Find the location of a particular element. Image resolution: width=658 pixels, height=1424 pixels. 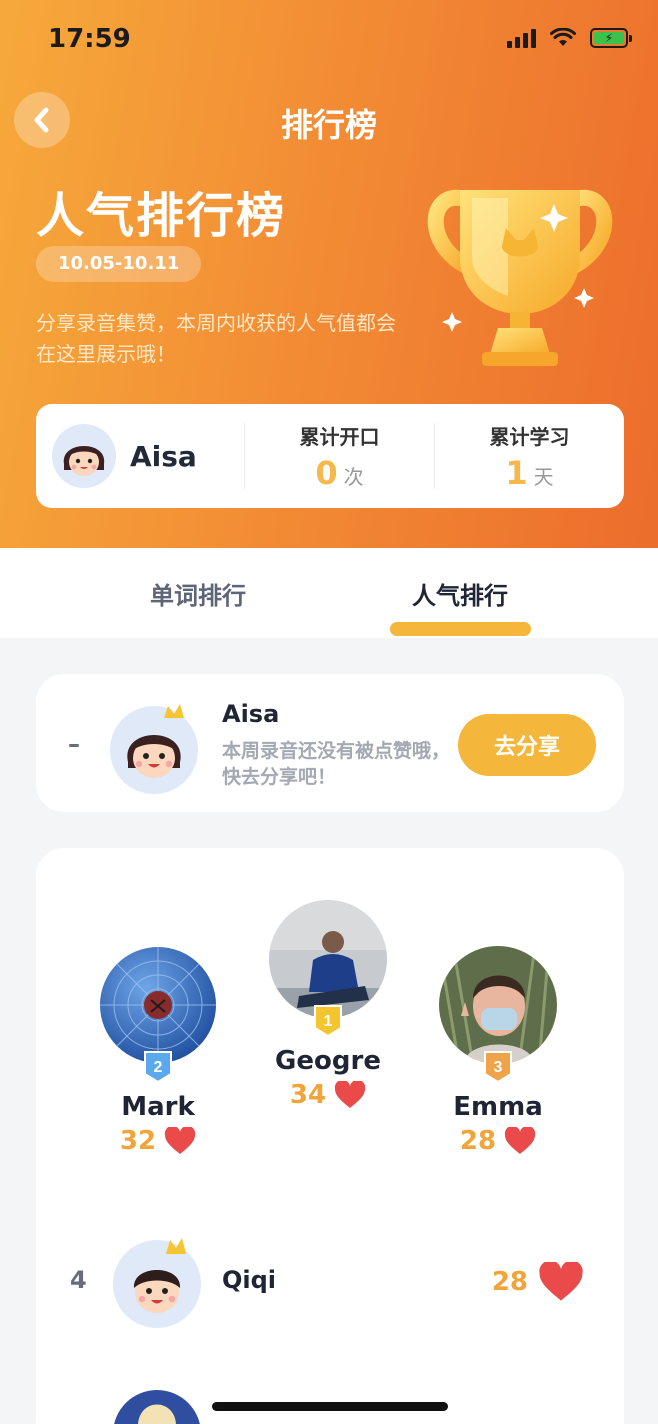

podium-score: 32 is located at coordinates (158, 1141).